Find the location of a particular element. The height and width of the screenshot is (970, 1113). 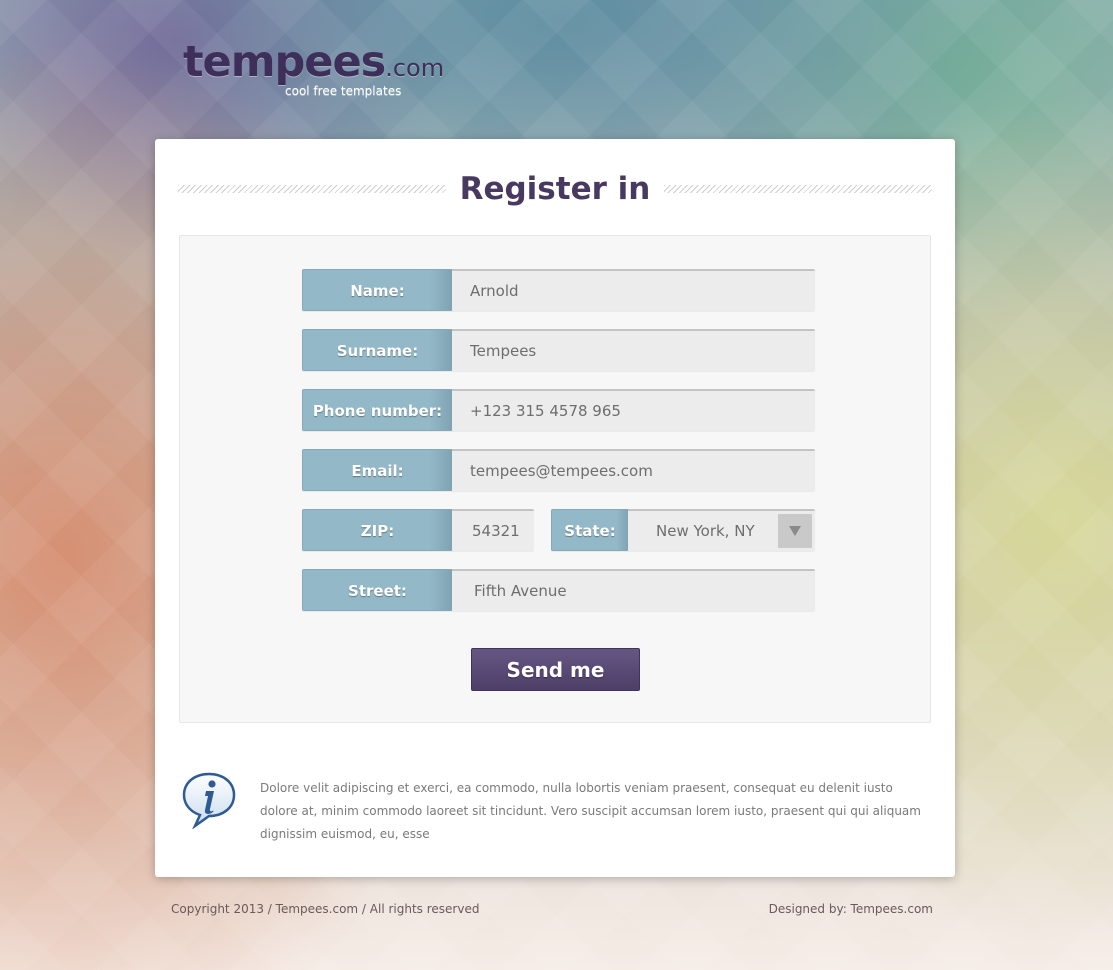

zip-field-group: ZIP: is located at coordinates (418, 530).